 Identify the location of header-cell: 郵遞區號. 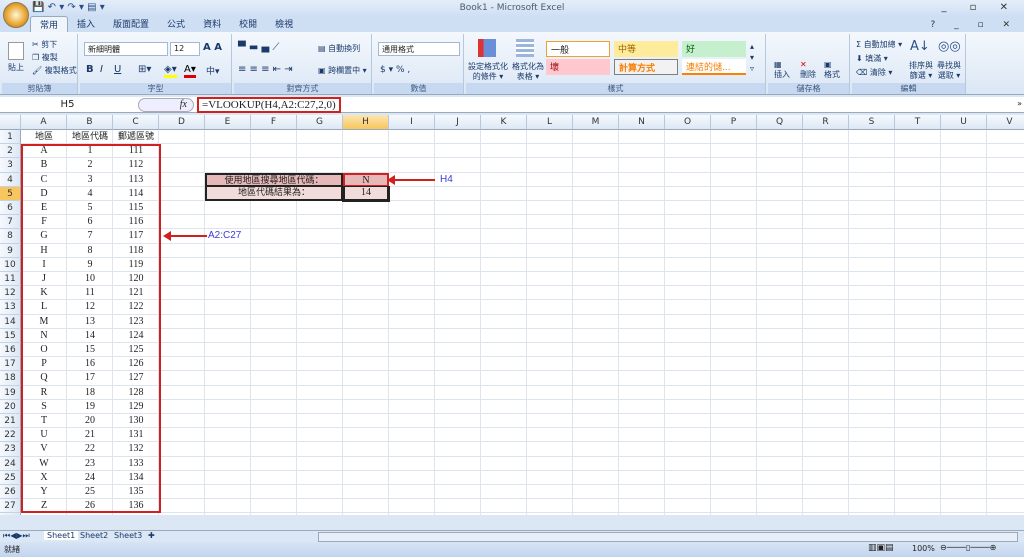
(136, 137).